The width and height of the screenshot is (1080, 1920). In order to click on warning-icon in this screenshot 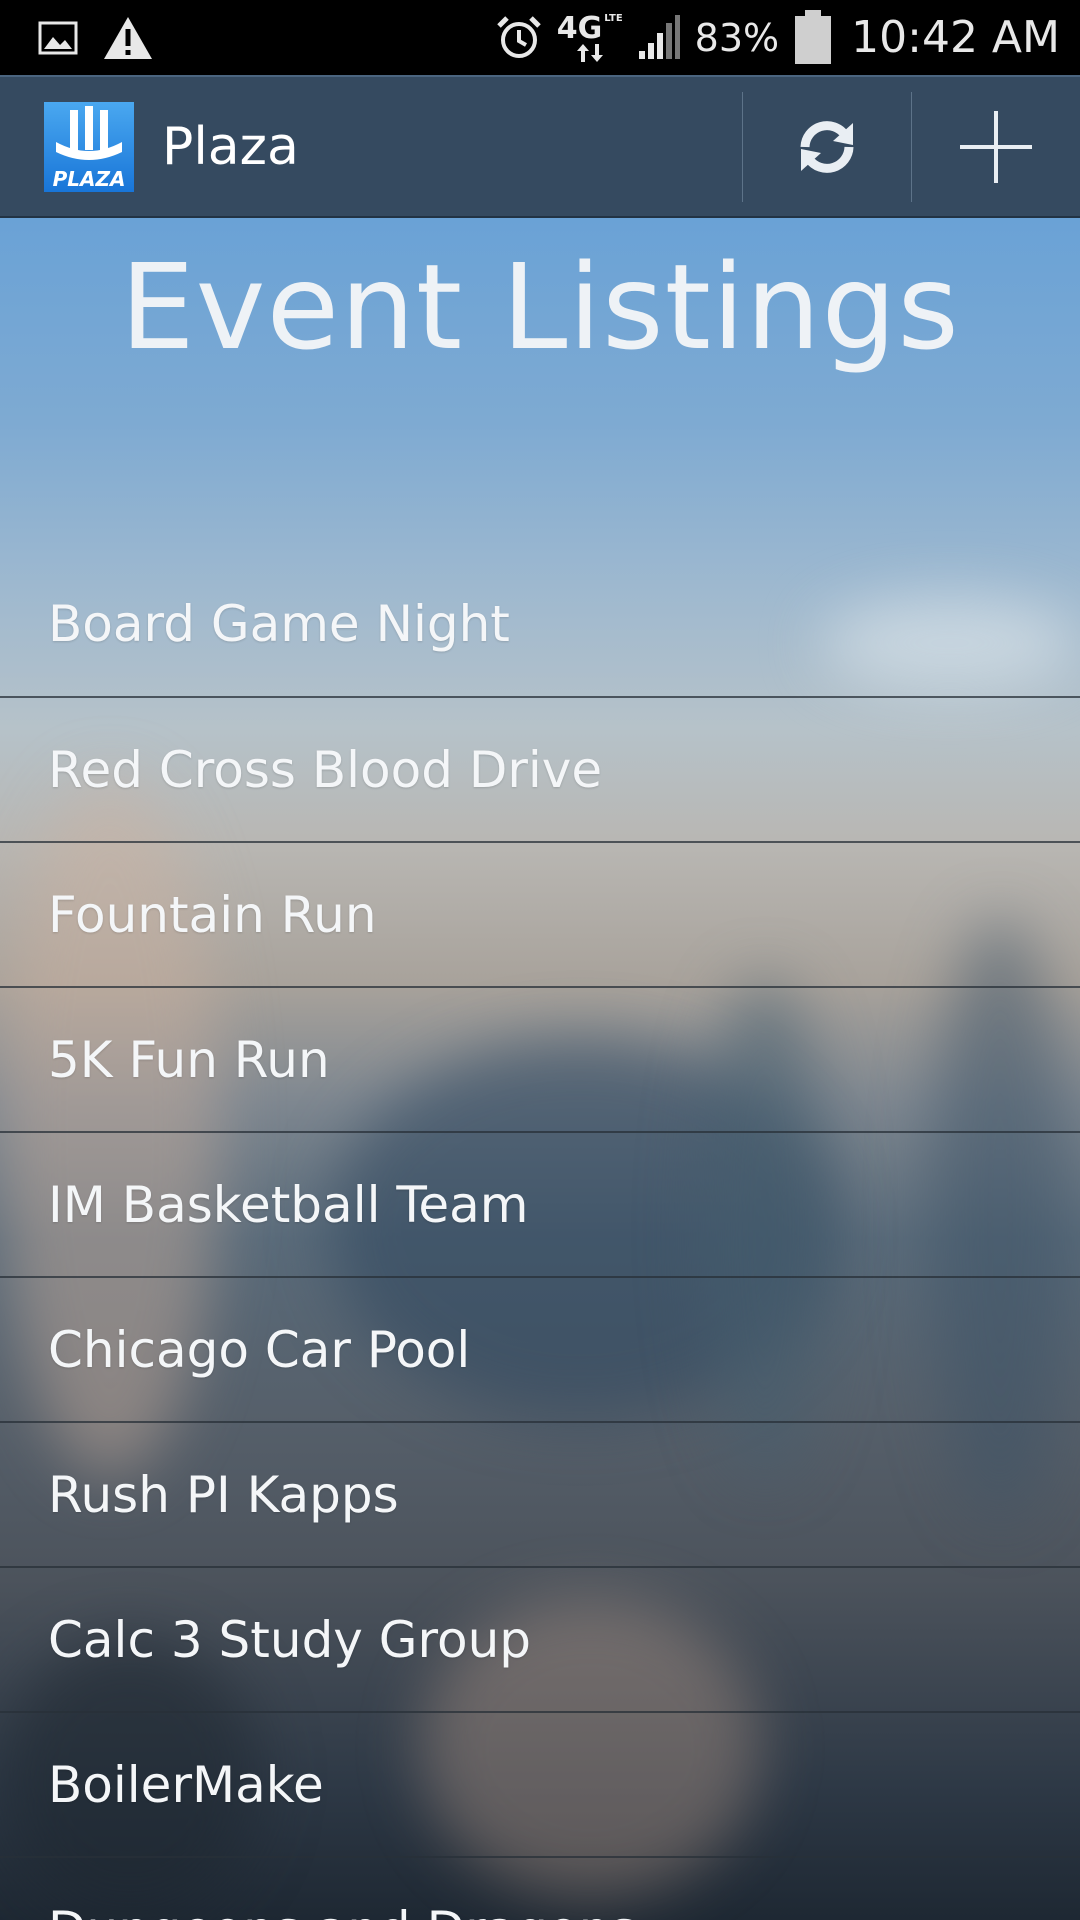, I will do `click(128, 37)`.